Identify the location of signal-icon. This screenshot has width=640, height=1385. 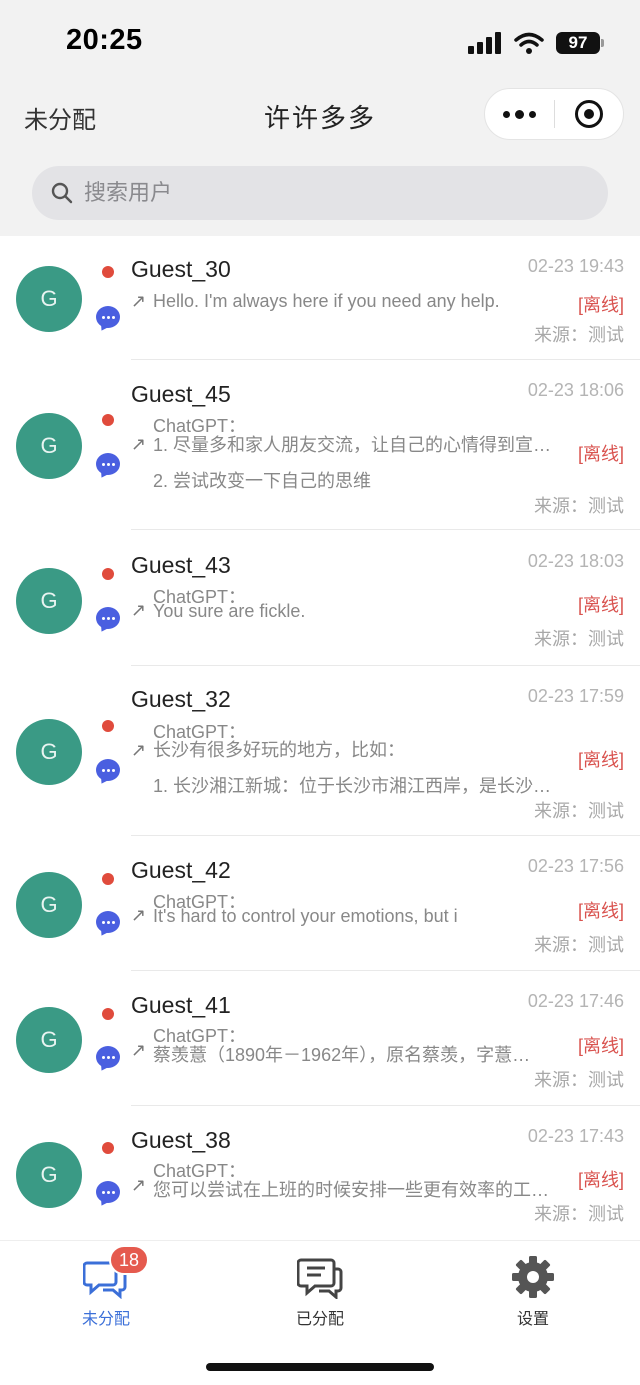
(484, 43).